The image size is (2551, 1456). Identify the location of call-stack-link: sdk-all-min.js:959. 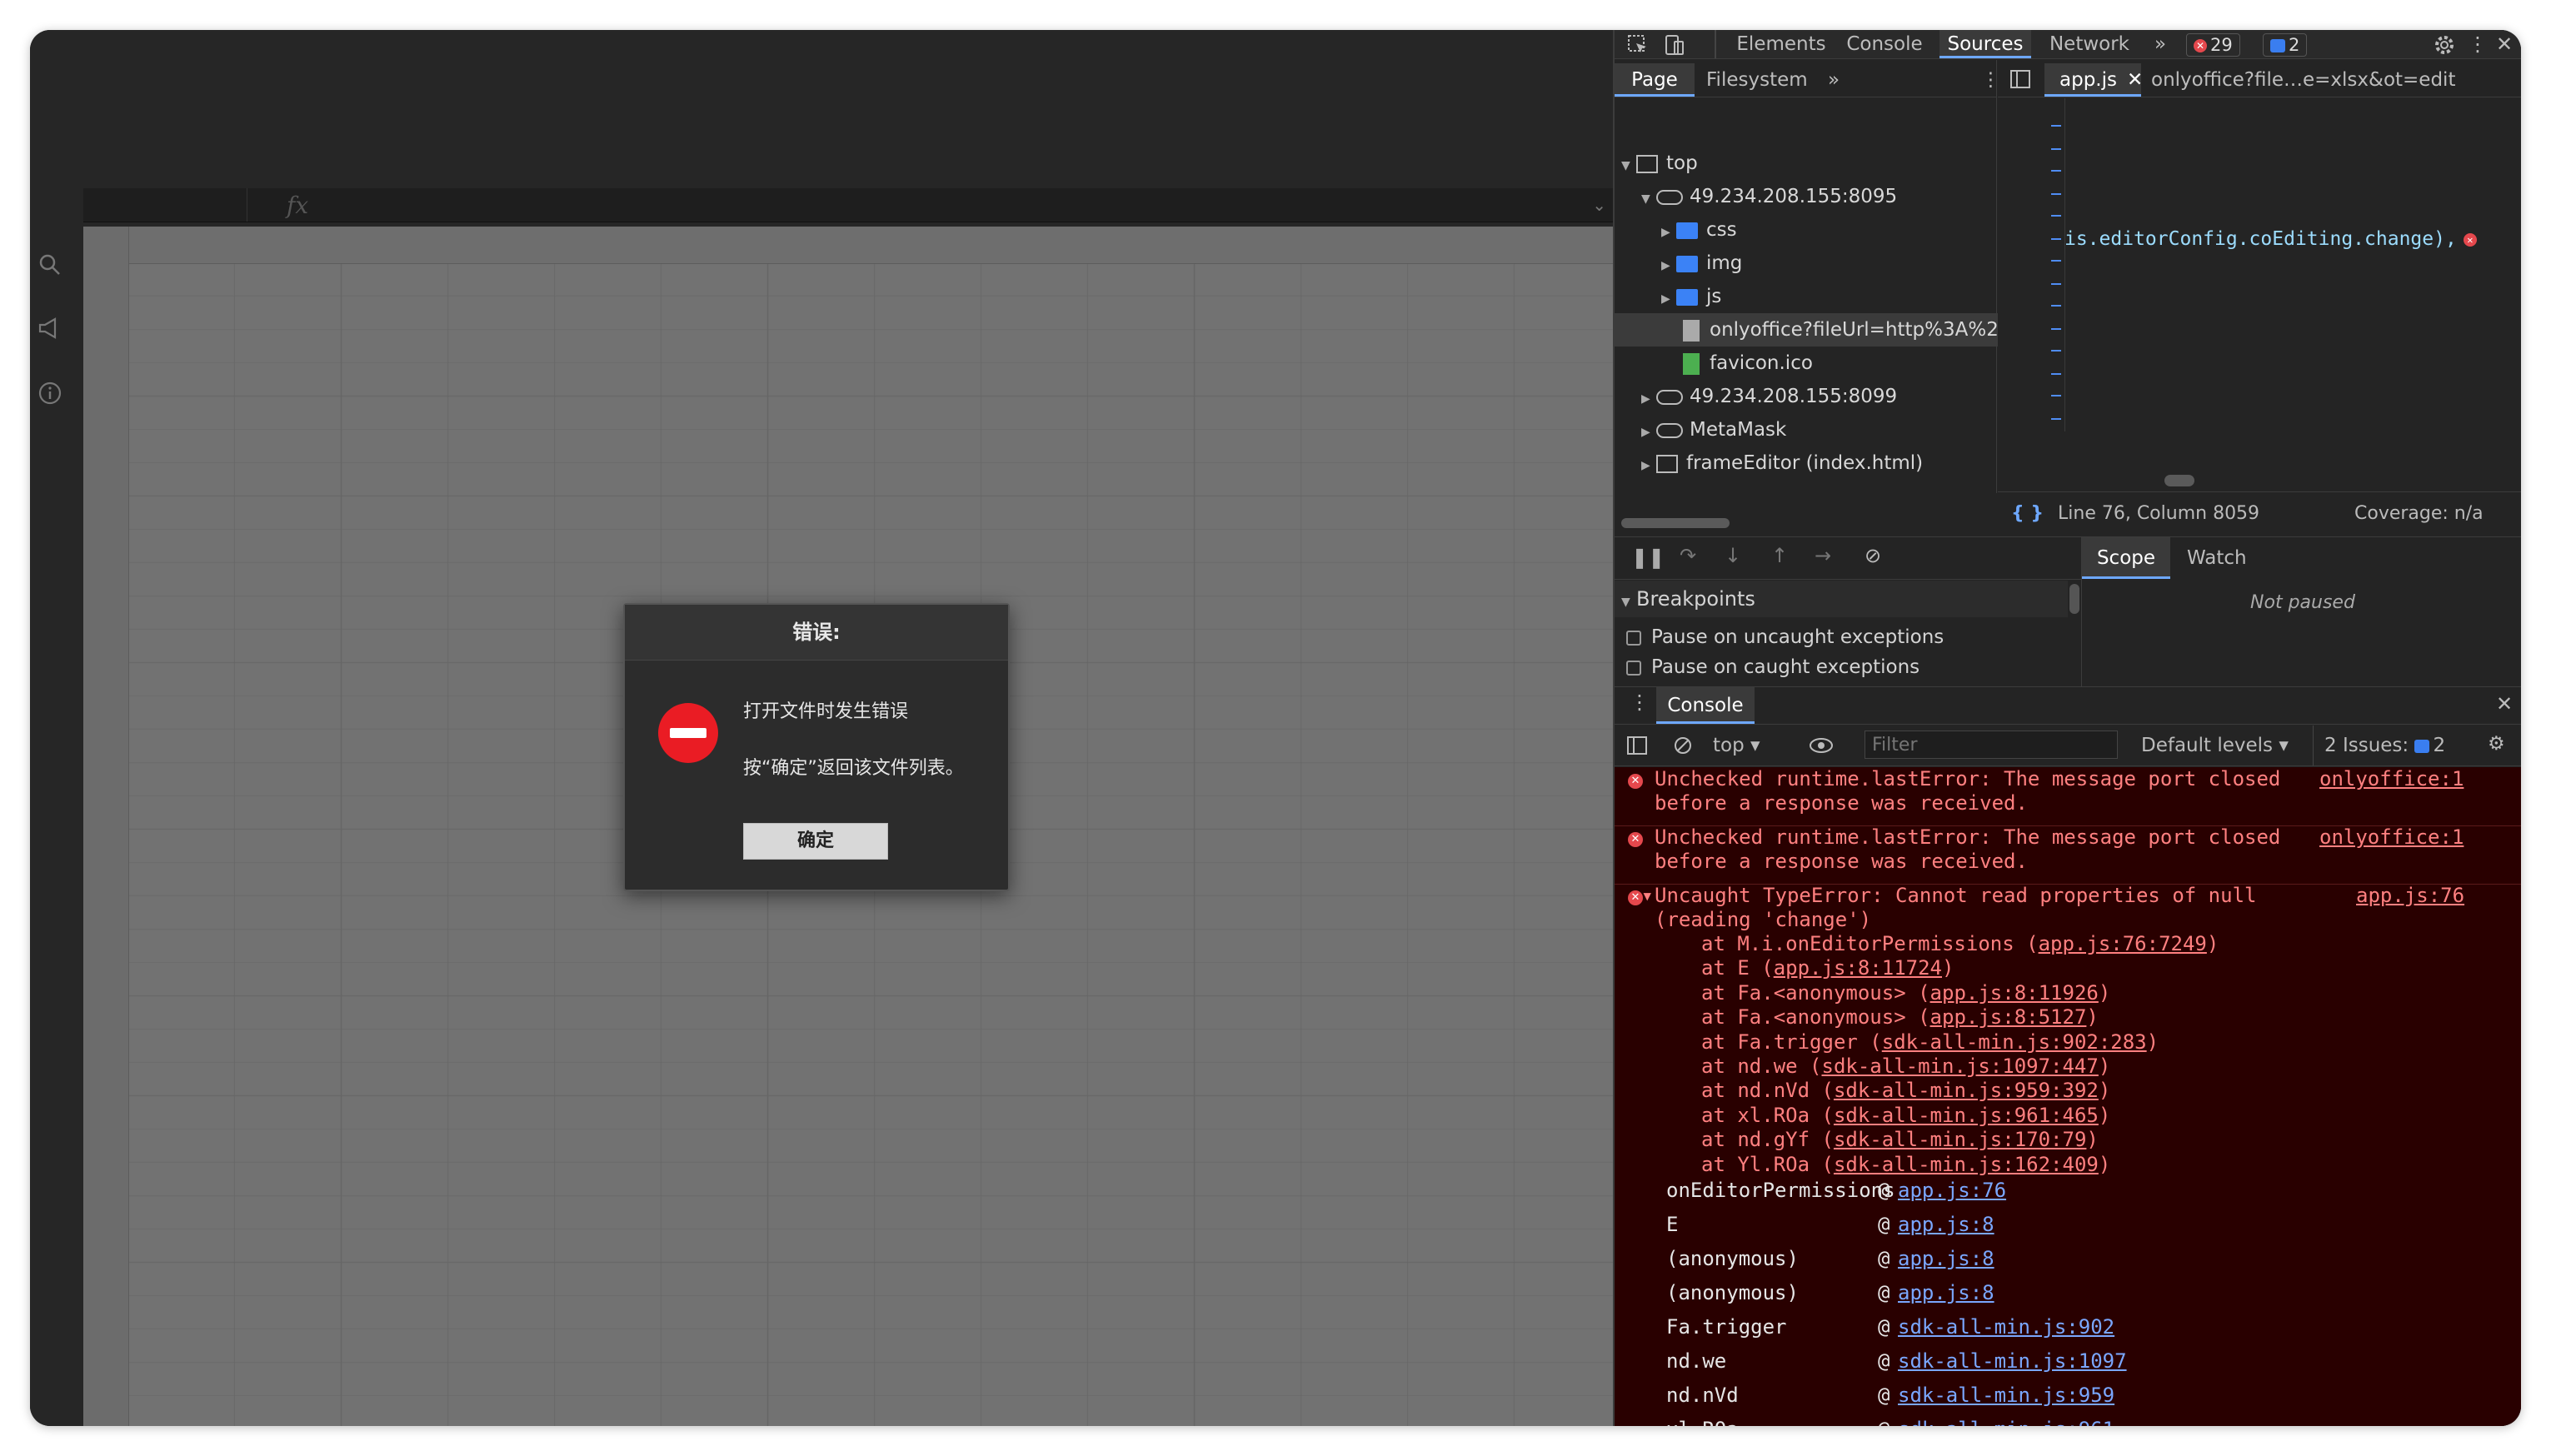
(2006, 1395).